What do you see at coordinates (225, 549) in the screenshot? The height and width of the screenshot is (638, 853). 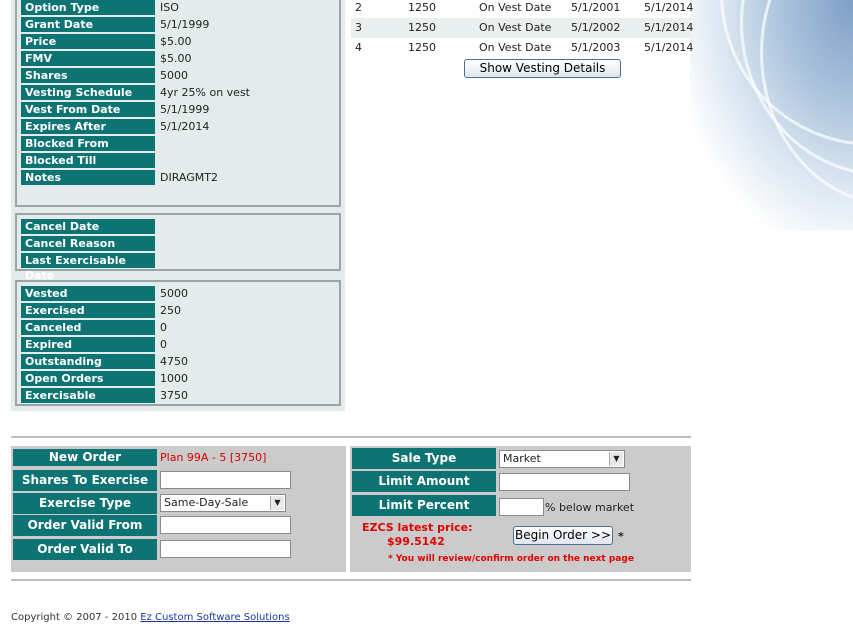 I see `order-valid-to-input` at bounding box center [225, 549].